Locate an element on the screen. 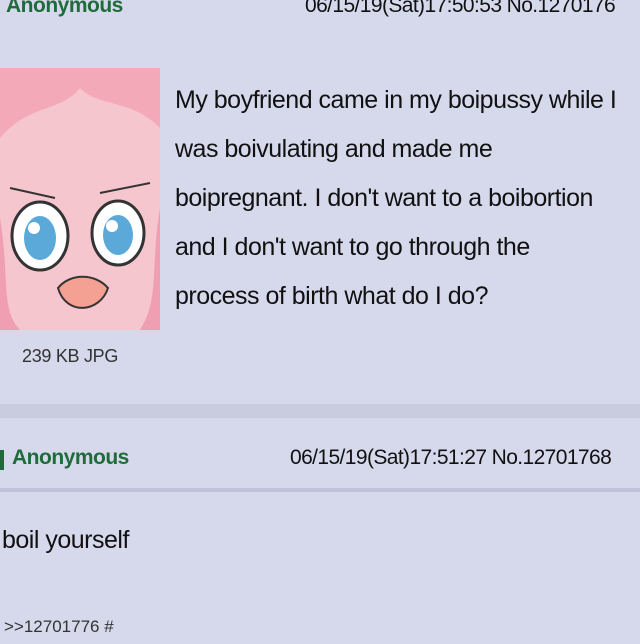 This screenshot has height=644, width=640. post-thumbnail is located at coordinates (80, 199).